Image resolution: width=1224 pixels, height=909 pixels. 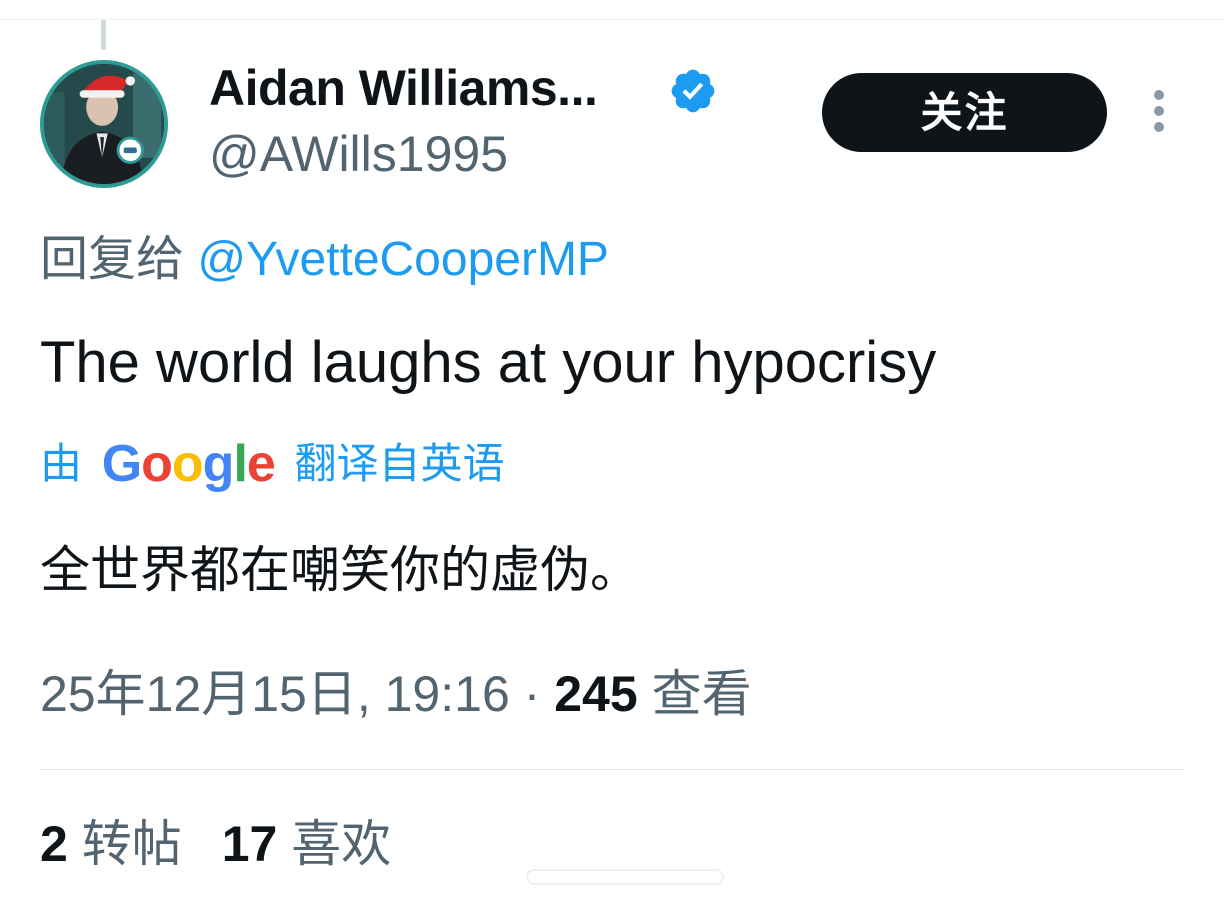 What do you see at coordinates (112, 259) in the screenshot?
I see `reply-prefix: 回复给` at bounding box center [112, 259].